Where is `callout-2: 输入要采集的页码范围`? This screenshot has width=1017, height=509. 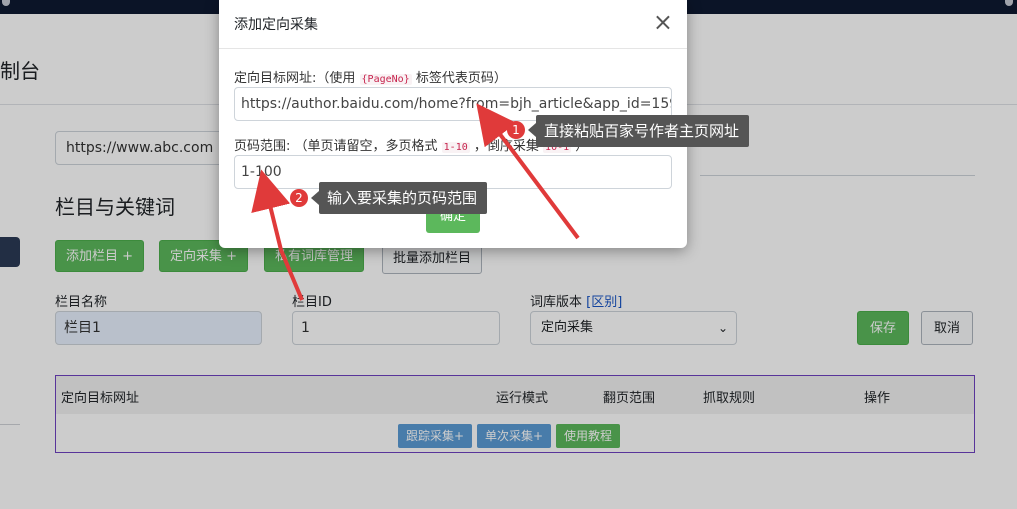 callout-2: 输入要采集的页码范围 is located at coordinates (403, 198).